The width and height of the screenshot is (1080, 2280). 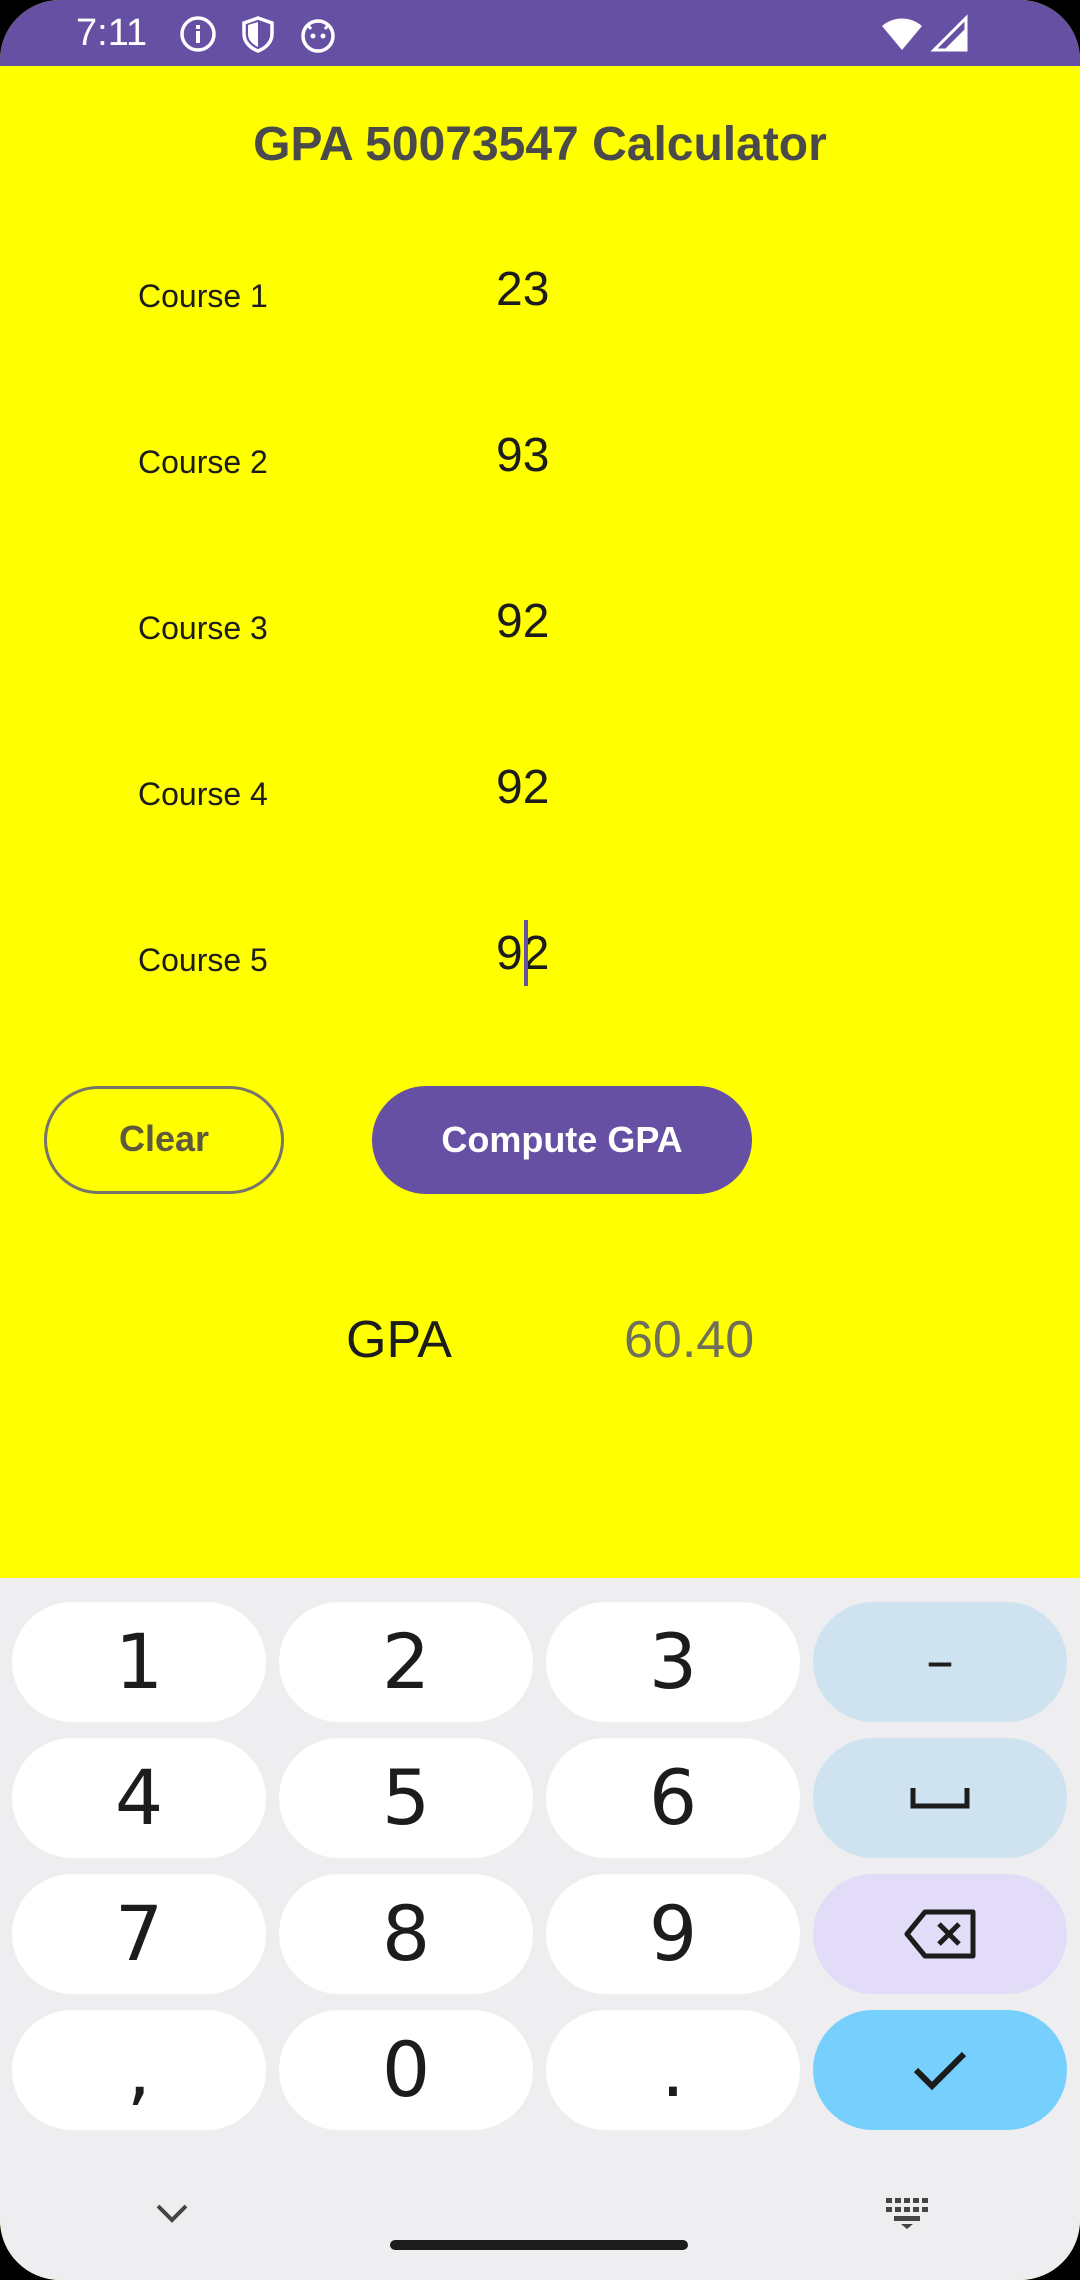 I want to click on course-row-2: Course 2 93, so click(x=540, y=462).